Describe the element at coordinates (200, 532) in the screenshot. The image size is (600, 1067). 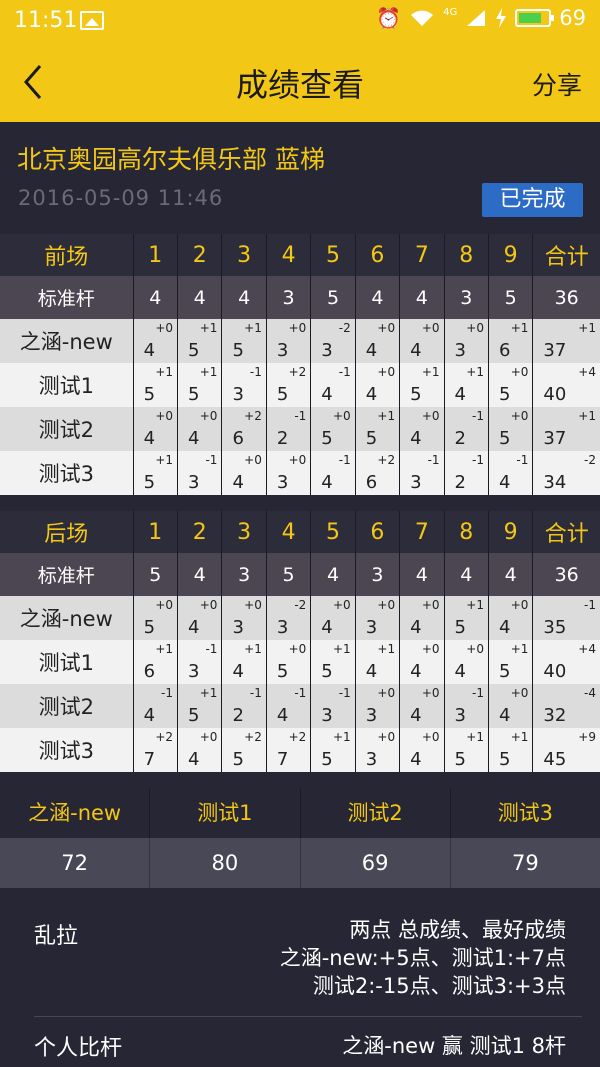
I see `hole-number: 2` at that location.